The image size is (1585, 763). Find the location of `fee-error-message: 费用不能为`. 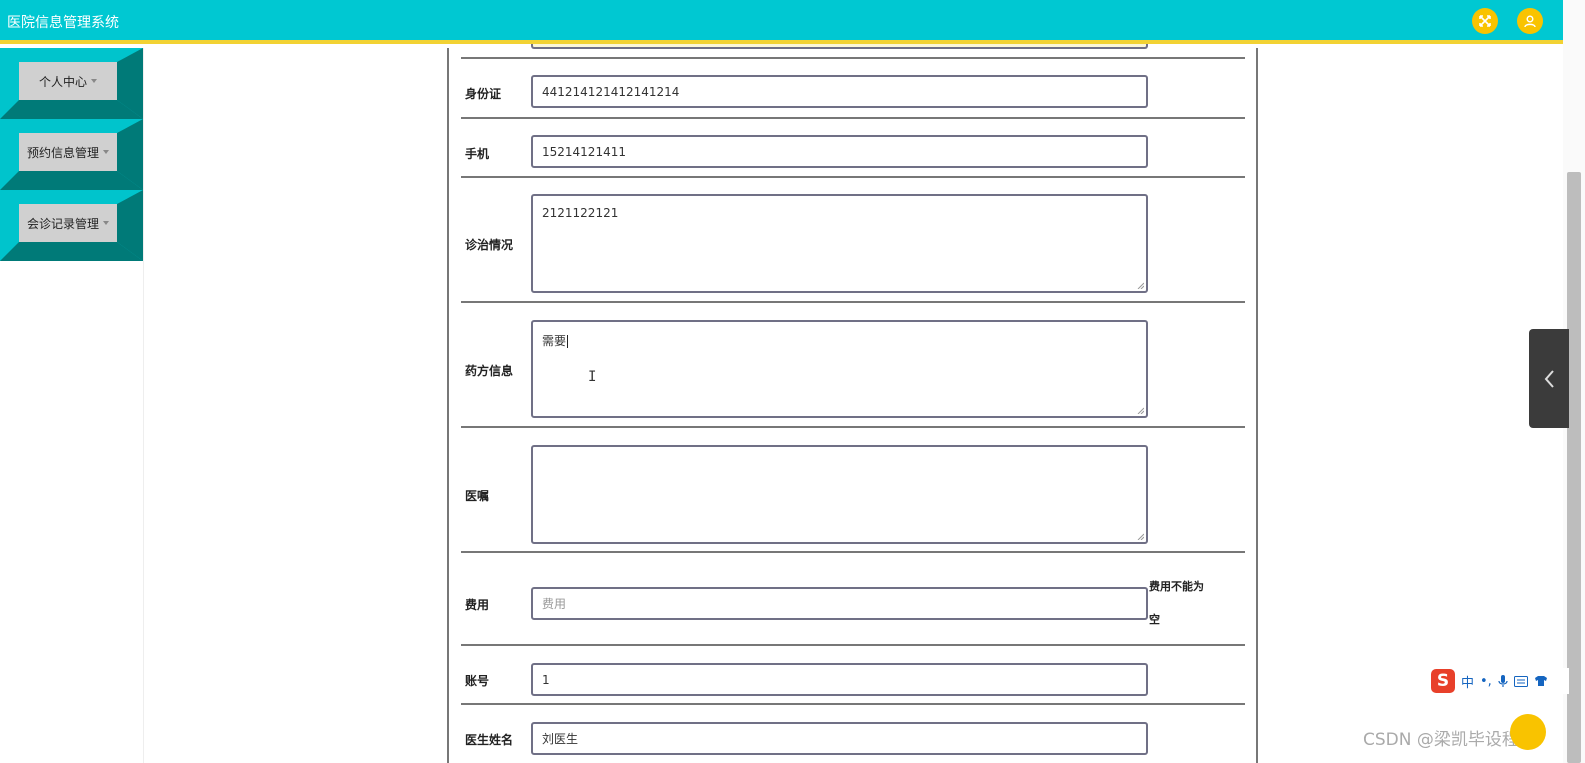

fee-error-message: 费用不能为 is located at coordinates (1176, 586).